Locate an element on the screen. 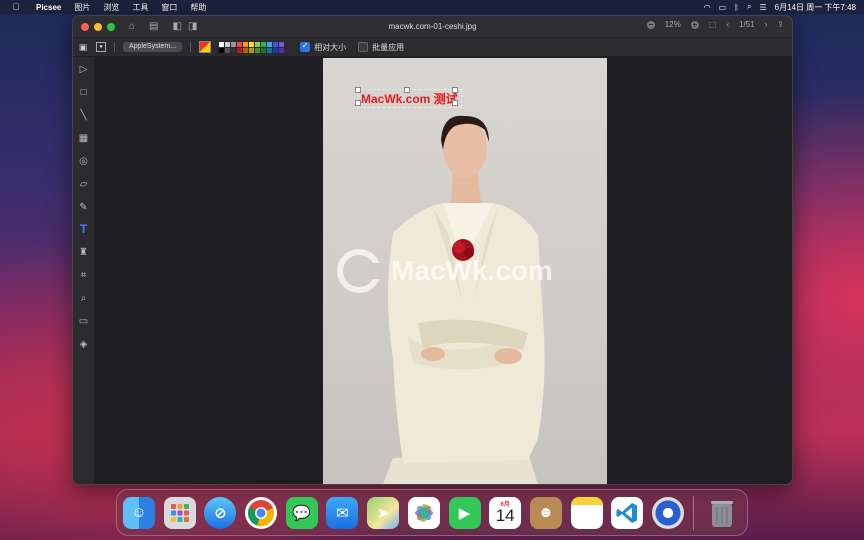 The image size is (864, 540). sidebar-right-icon: ◨ is located at coordinates (192, 26).